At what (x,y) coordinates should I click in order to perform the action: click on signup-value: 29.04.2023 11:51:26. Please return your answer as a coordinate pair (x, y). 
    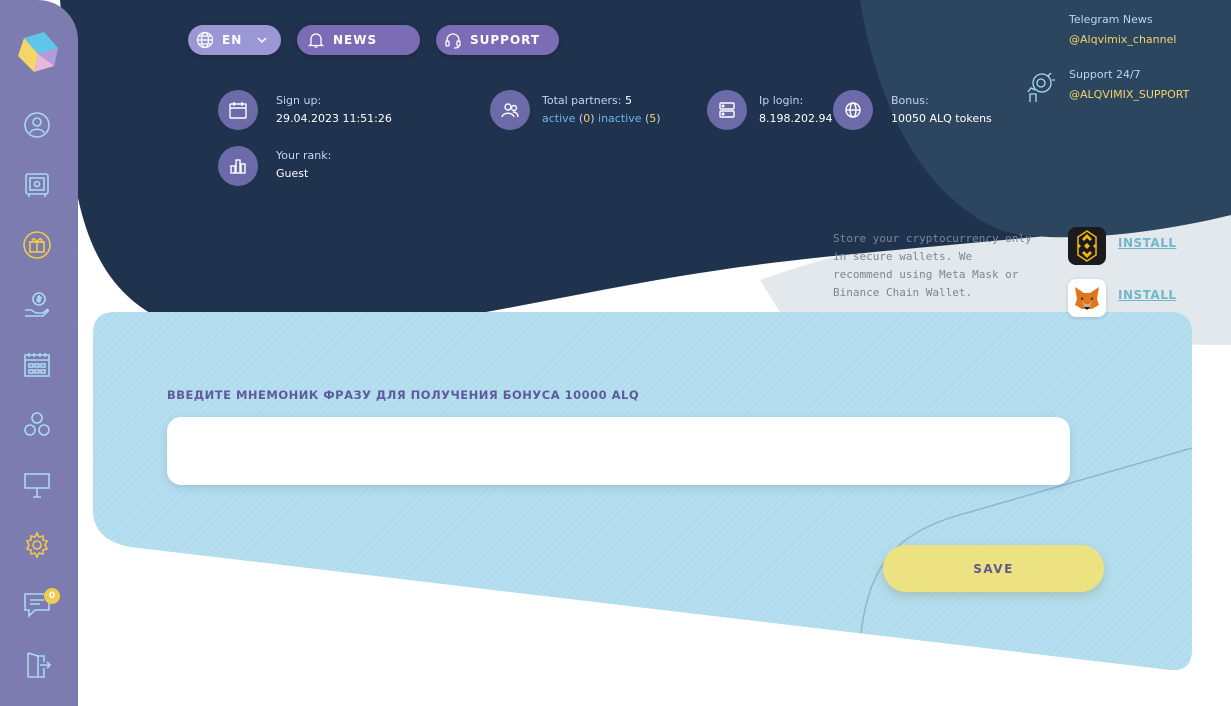
    Looking at the image, I should click on (334, 118).